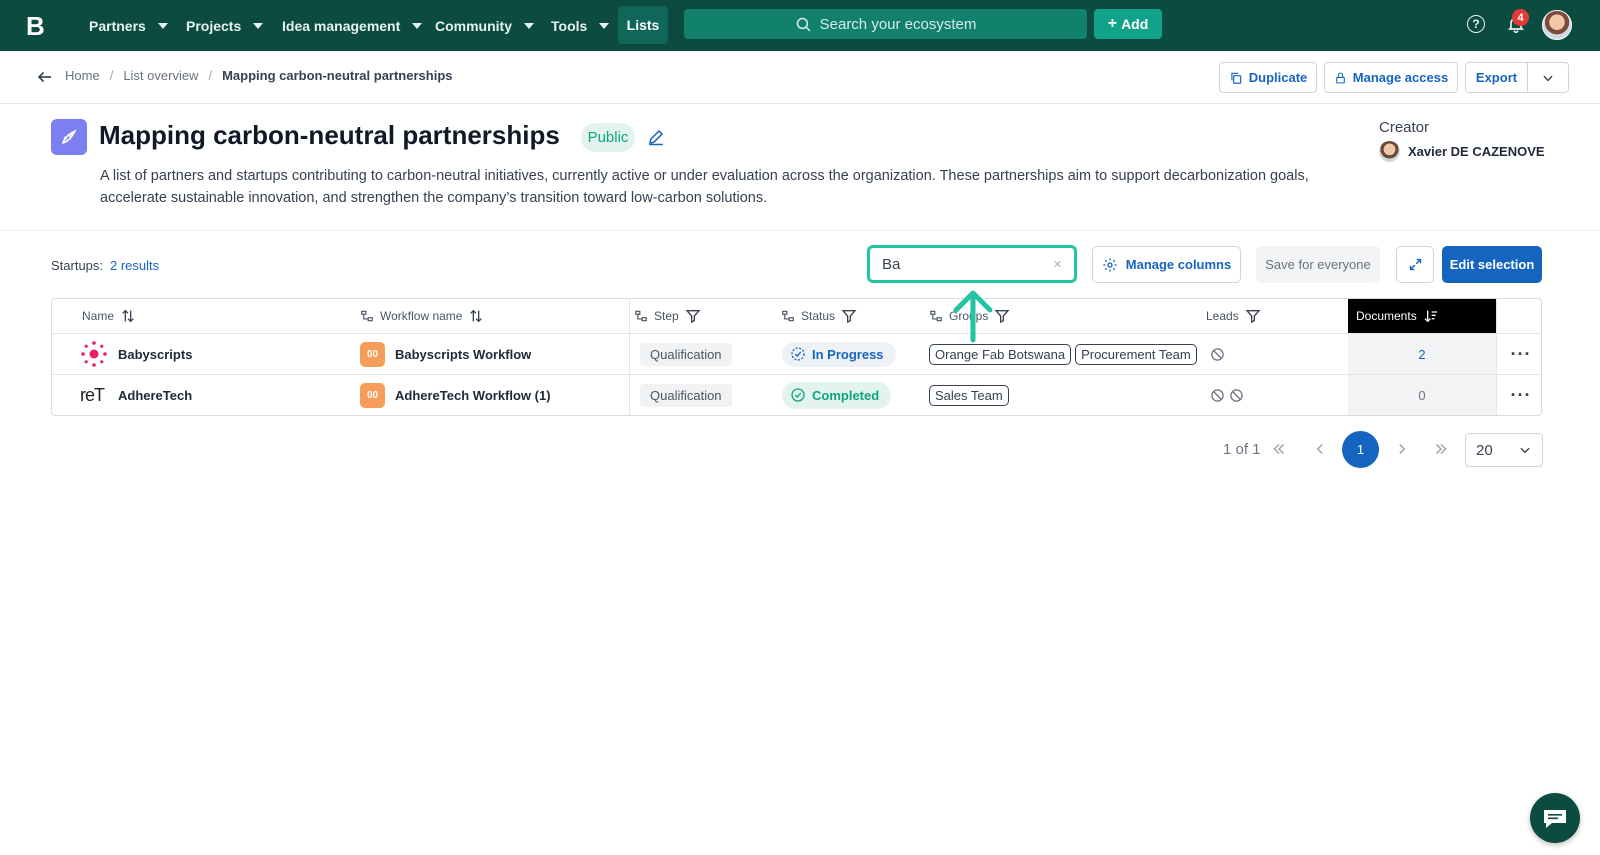 Image resolution: width=1600 pixels, height=855 pixels. I want to click on edit-selection-button: Edit selection, so click(1492, 264).